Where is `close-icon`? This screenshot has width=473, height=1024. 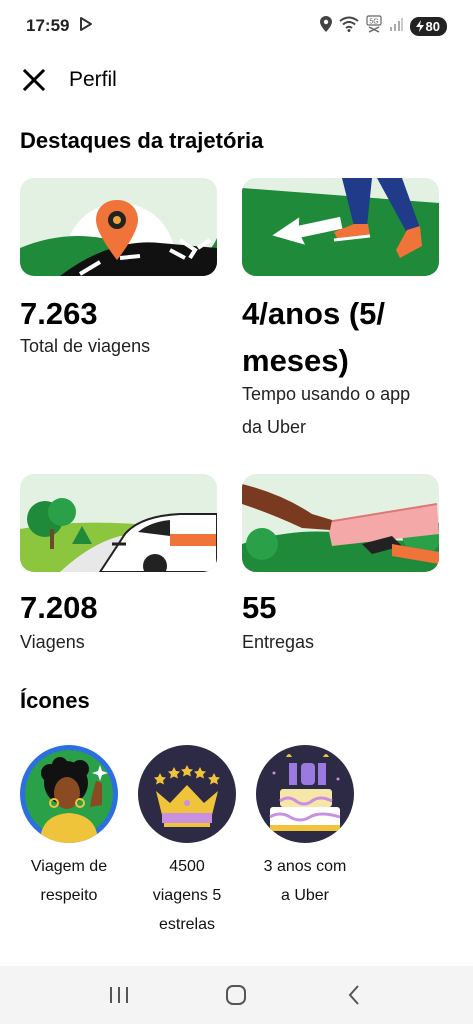 close-icon is located at coordinates (34, 80).